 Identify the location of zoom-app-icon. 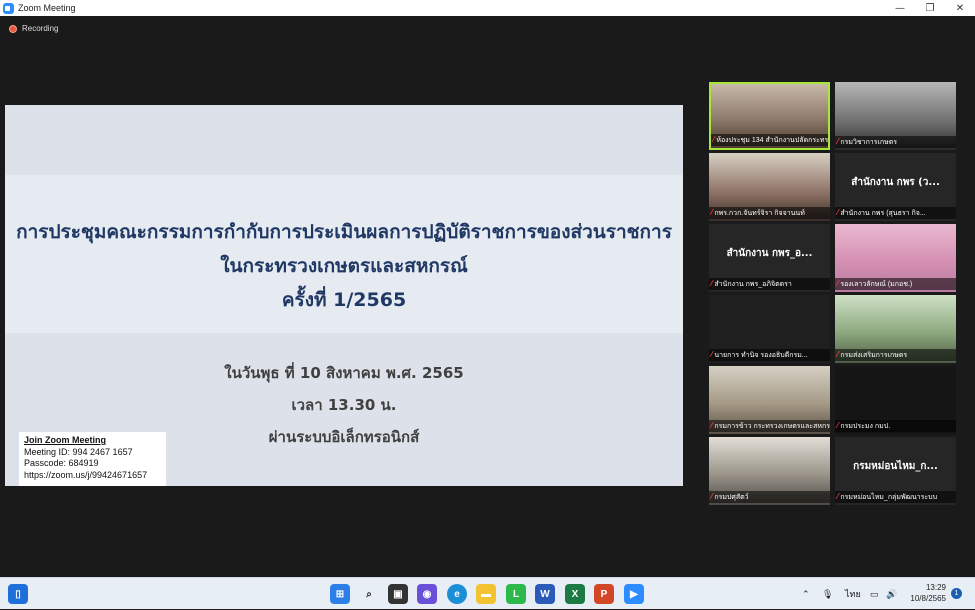
(8, 8).